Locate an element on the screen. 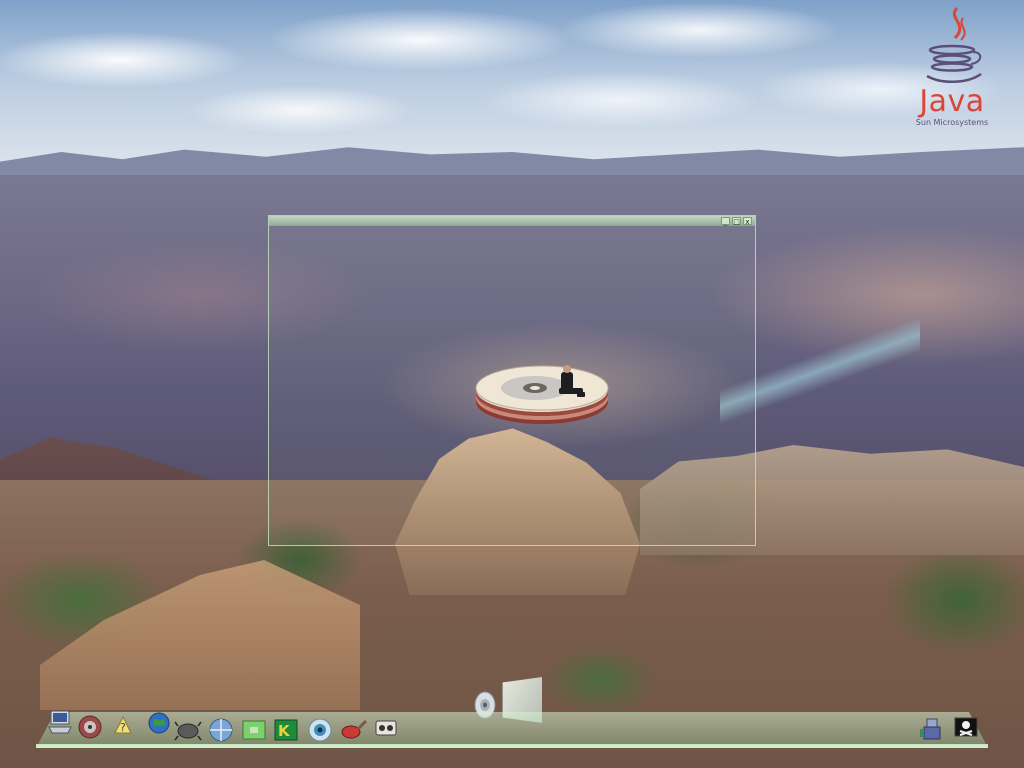 The width and height of the screenshot is (1024, 768). svg-text: K is located at coordinates (284, 731).